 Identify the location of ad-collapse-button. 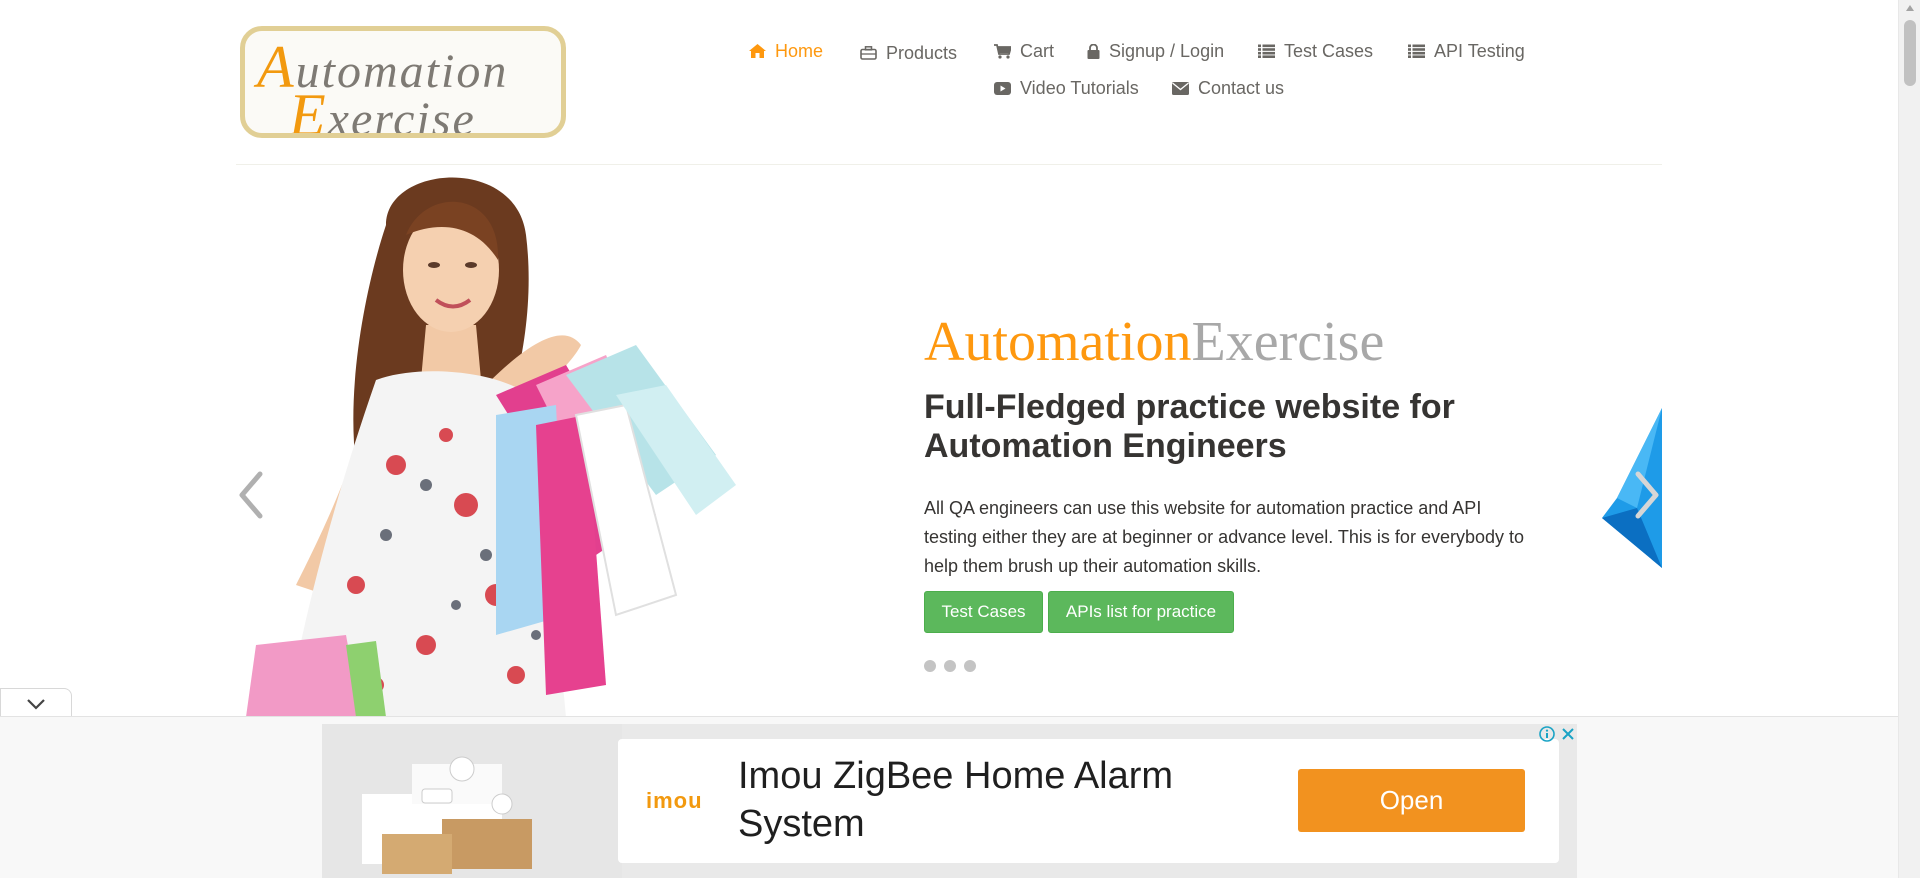
(36, 703).